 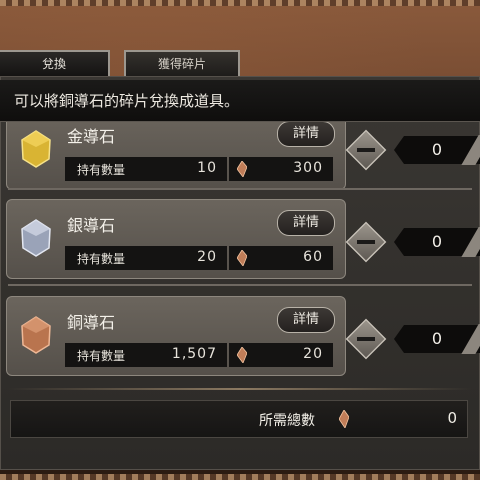 What do you see at coordinates (412, 150) in the screenshot?
I see `quantity-stepper-gold: 0` at bounding box center [412, 150].